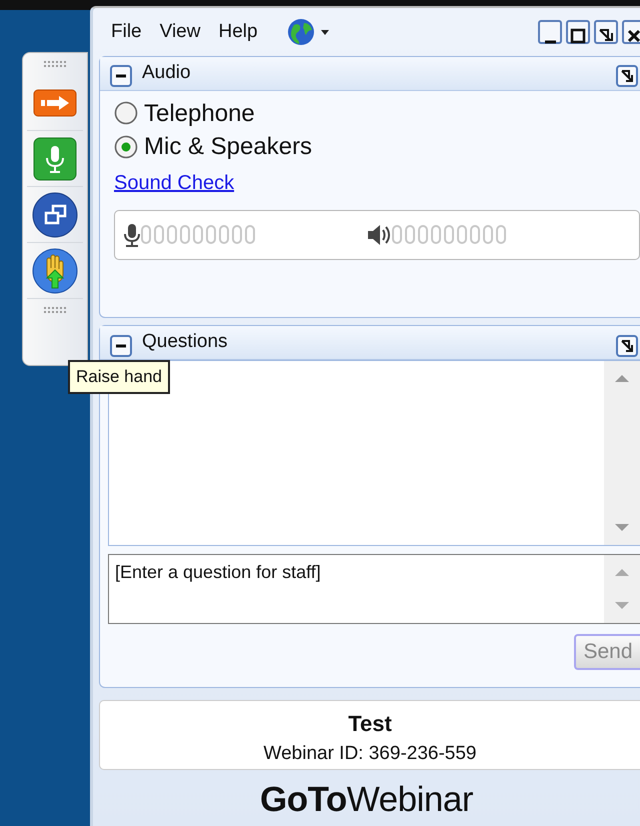 The width and height of the screenshot is (640, 826). What do you see at coordinates (119, 377) in the screenshot?
I see `tooltip: Raise hand` at bounding box center [119, 377].